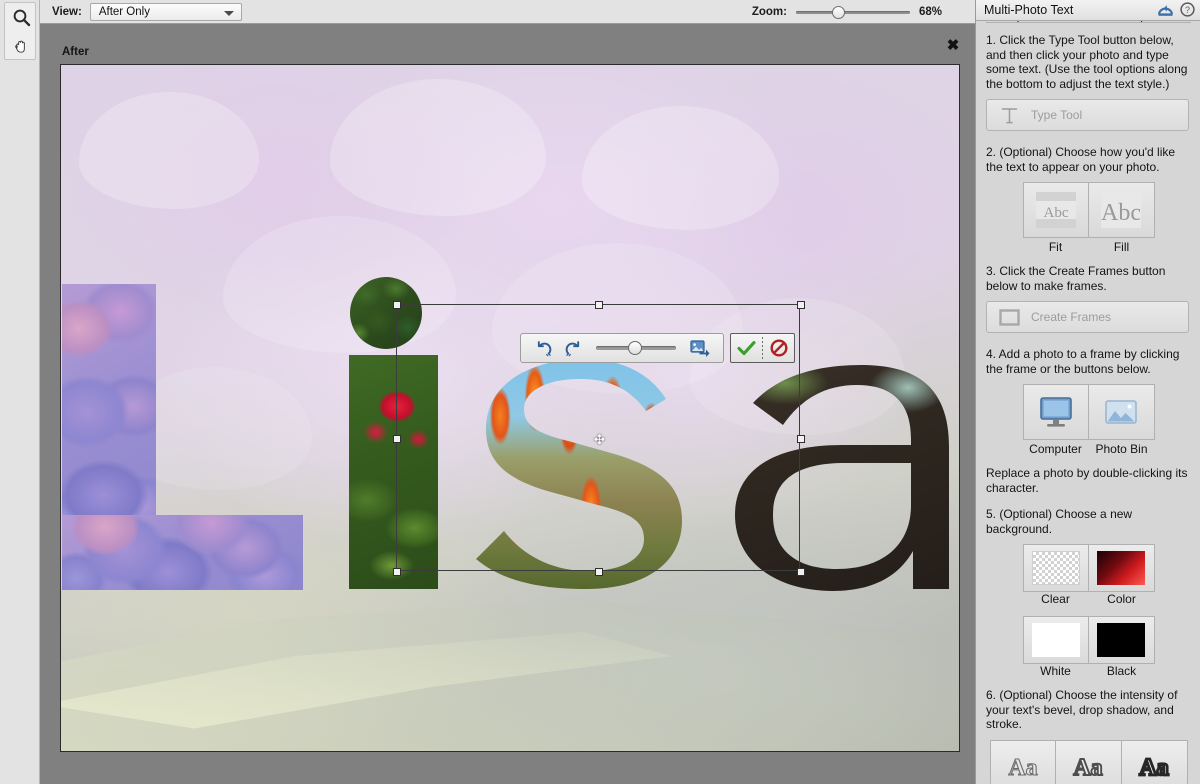 The image size is (1200, 784). I want to click on fit-button: Abc, so click(1055, 210).